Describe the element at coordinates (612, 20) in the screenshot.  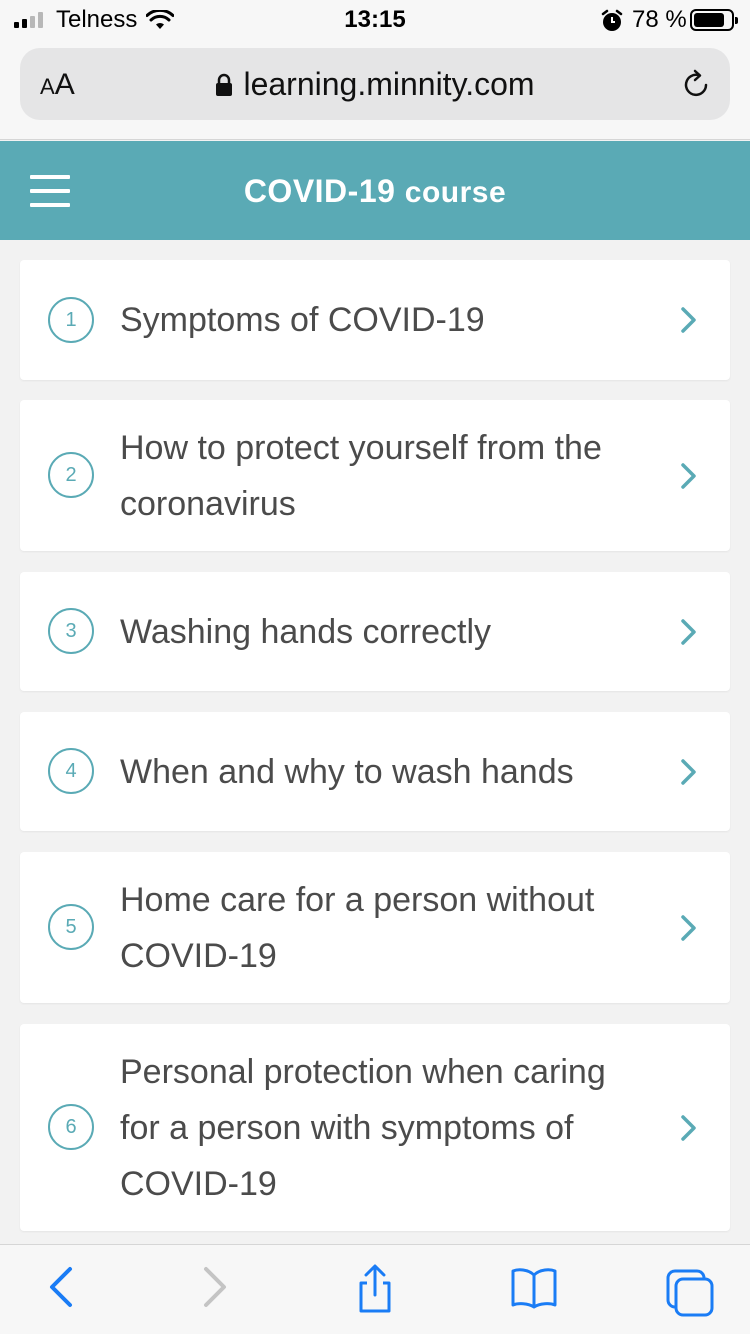
I see `alarm-icon` at that location.